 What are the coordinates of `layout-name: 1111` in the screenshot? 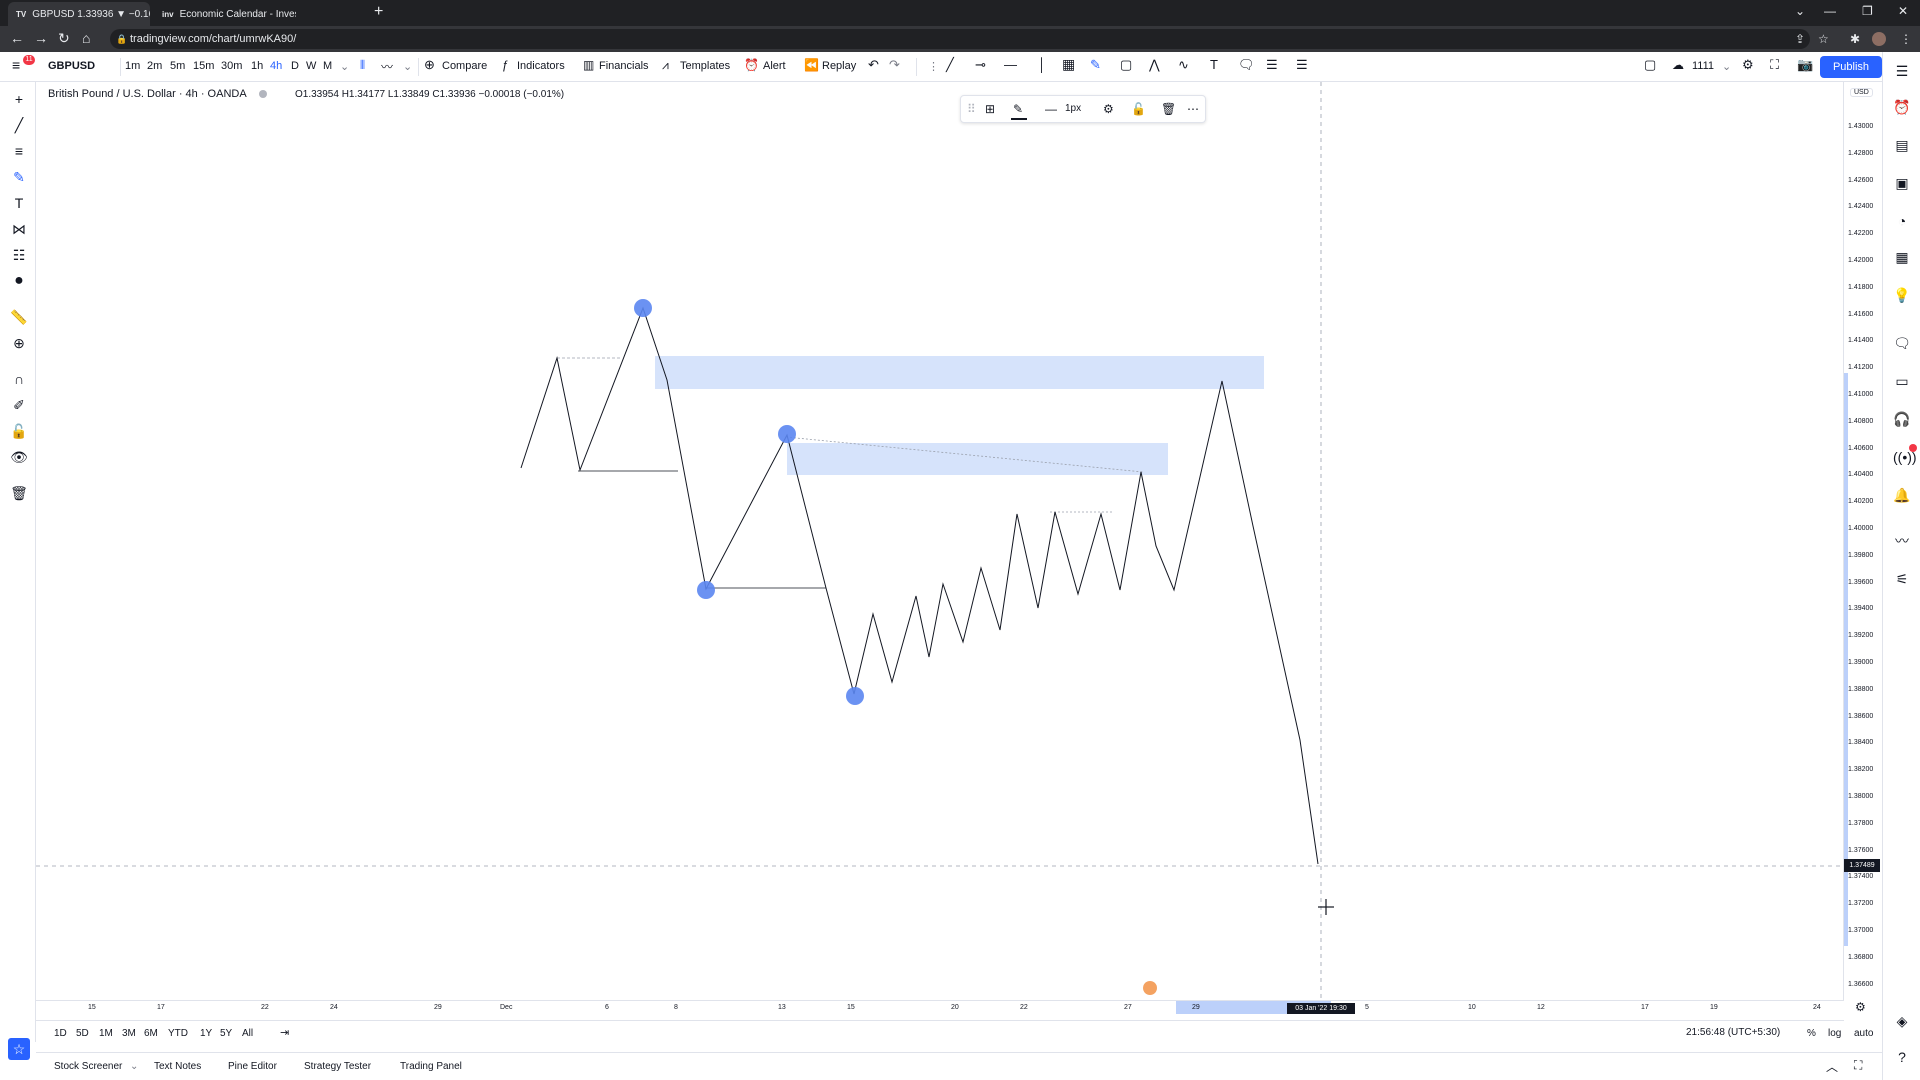 It's located at (1703, 66).